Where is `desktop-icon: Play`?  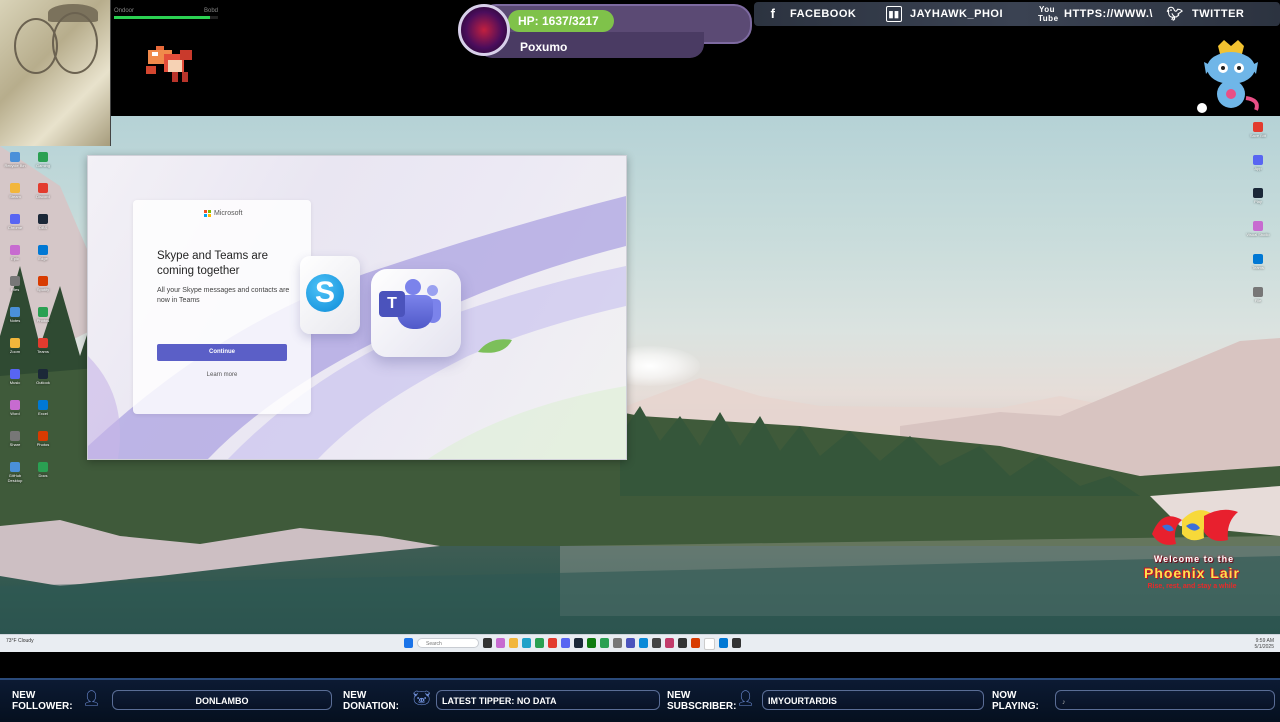 desktop-icon: Play is located at coordinates (1258, 196).